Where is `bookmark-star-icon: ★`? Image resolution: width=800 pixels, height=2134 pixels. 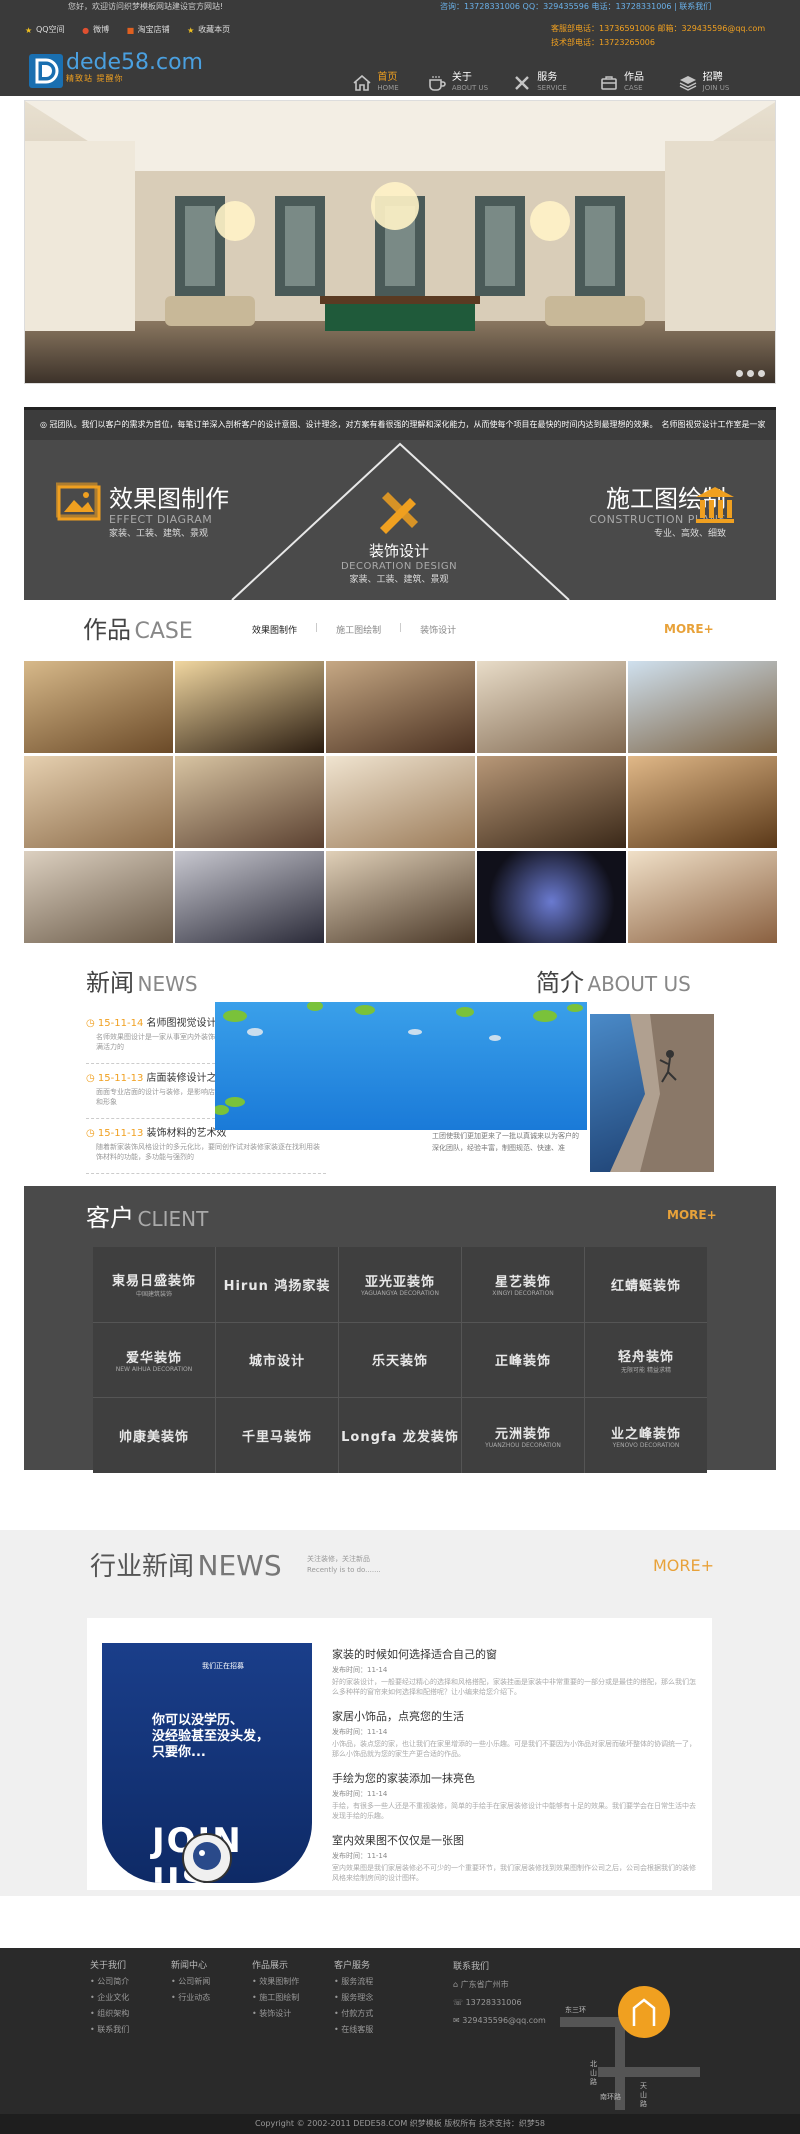
bookmark-star-icon: ★ is located at coordinates (191, 30).